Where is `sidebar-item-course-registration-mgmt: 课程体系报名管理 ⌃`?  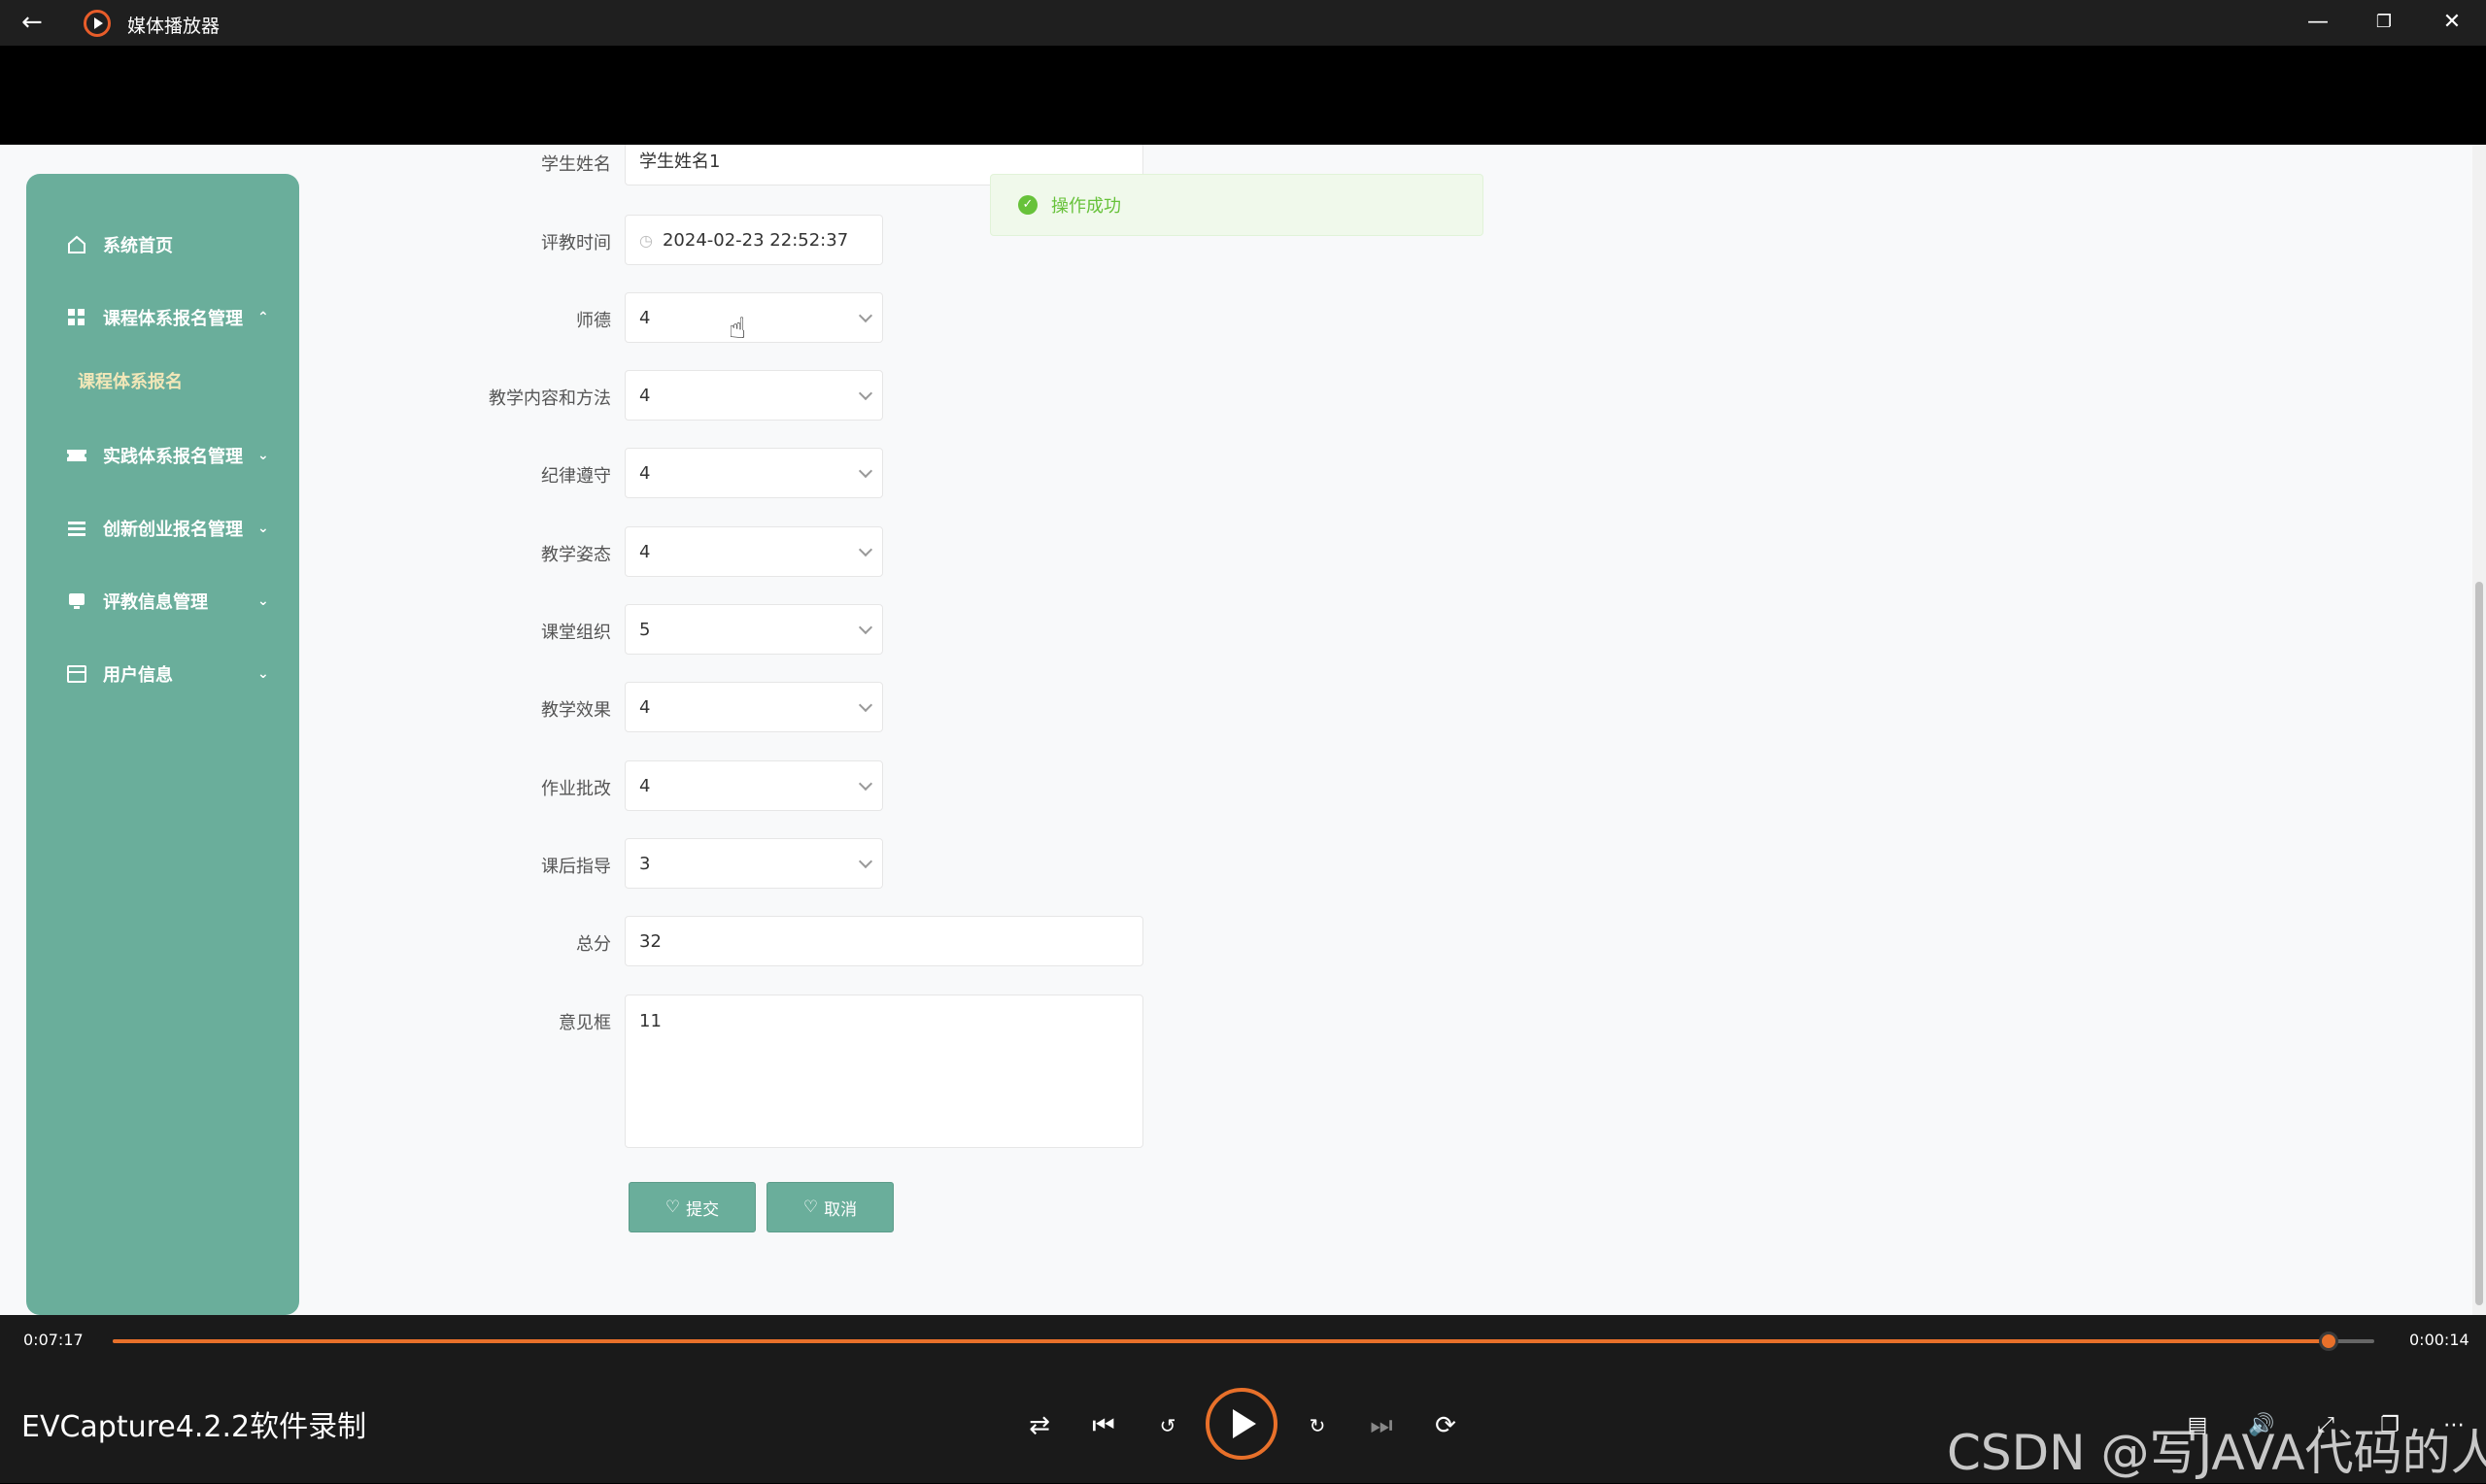
sidebar-item-course-registration-mgmt: 课程体系报名管理 ⌃ is located at coordinates (162, 317).